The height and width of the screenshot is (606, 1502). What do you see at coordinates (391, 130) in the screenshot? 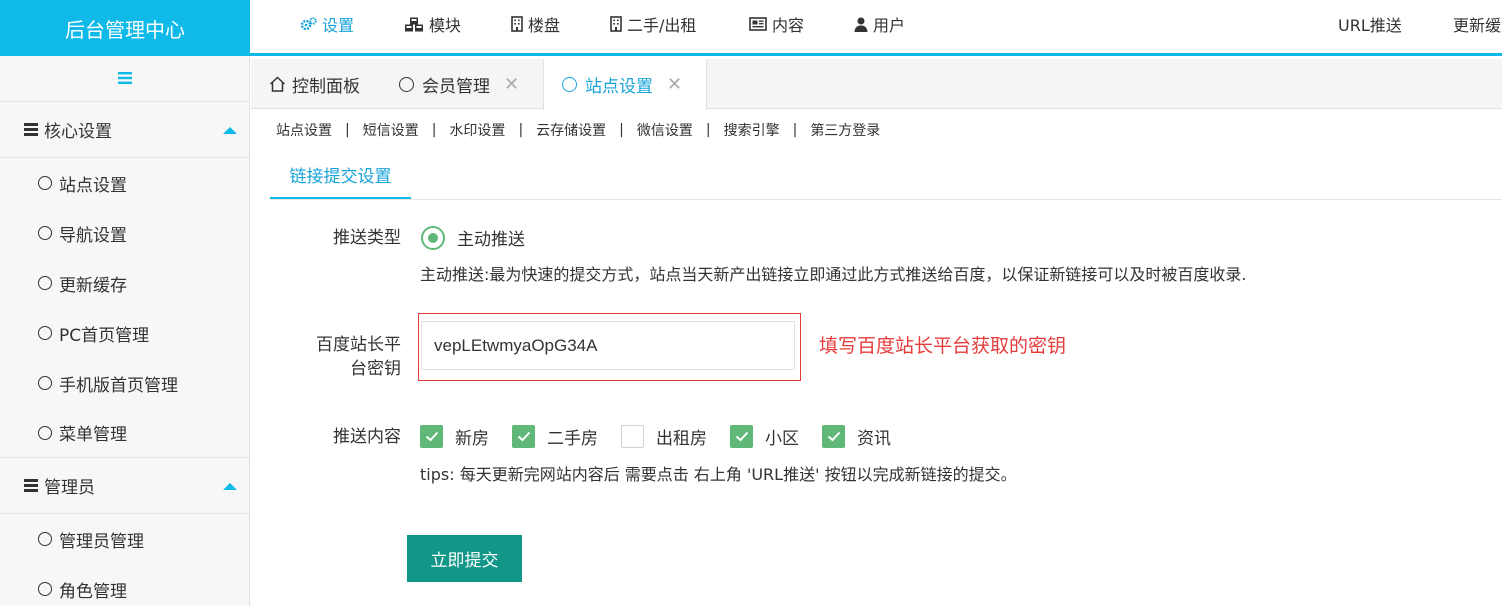
I see `subnav-sms-settings: 短信设置` at bounding box center [391, 130].